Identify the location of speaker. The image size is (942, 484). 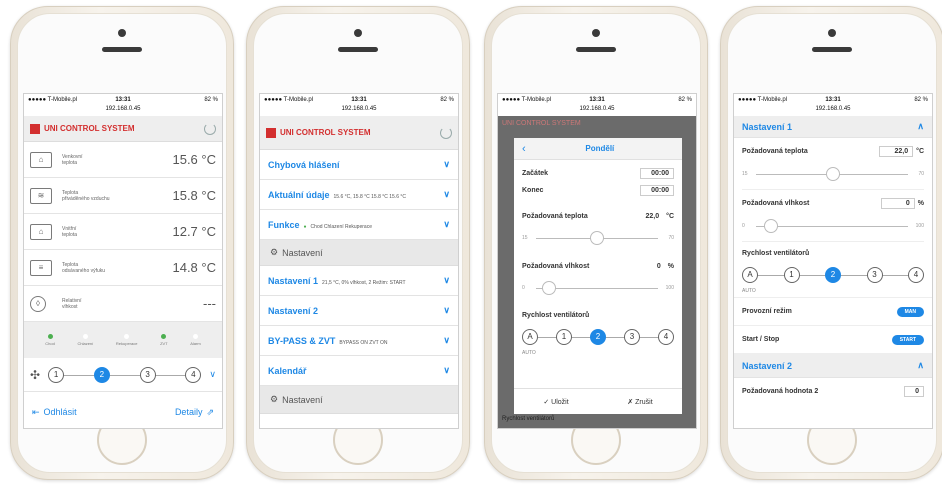
(122, 49).